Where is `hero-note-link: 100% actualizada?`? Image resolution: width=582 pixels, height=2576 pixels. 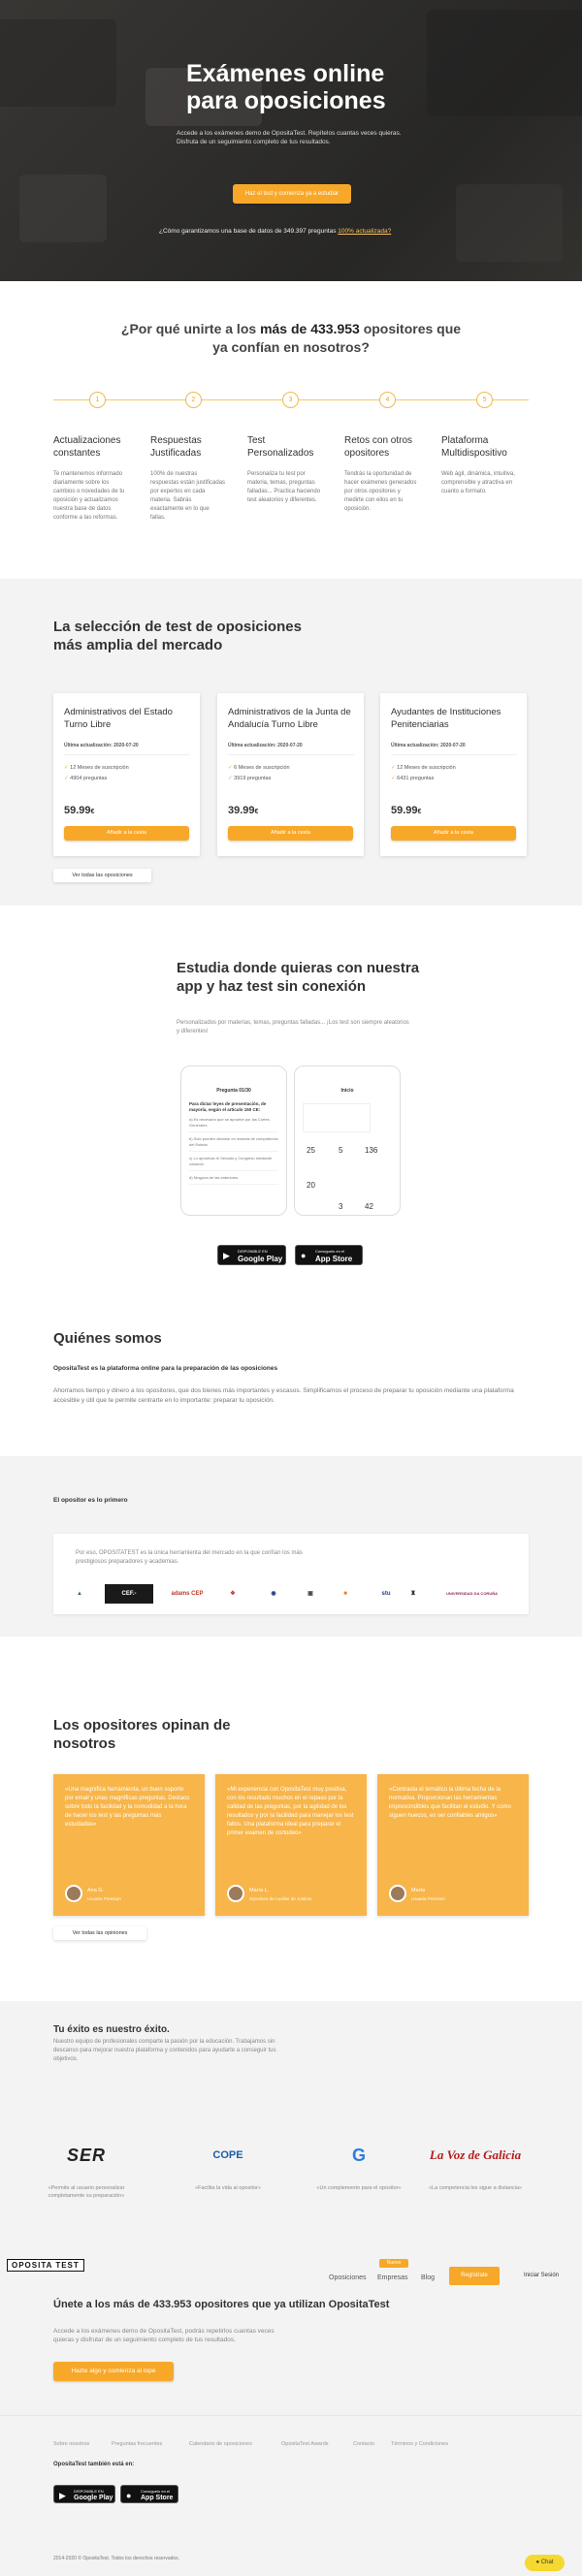
hero-note-link: 100% actualizada? is located at coordinates (364, 231).